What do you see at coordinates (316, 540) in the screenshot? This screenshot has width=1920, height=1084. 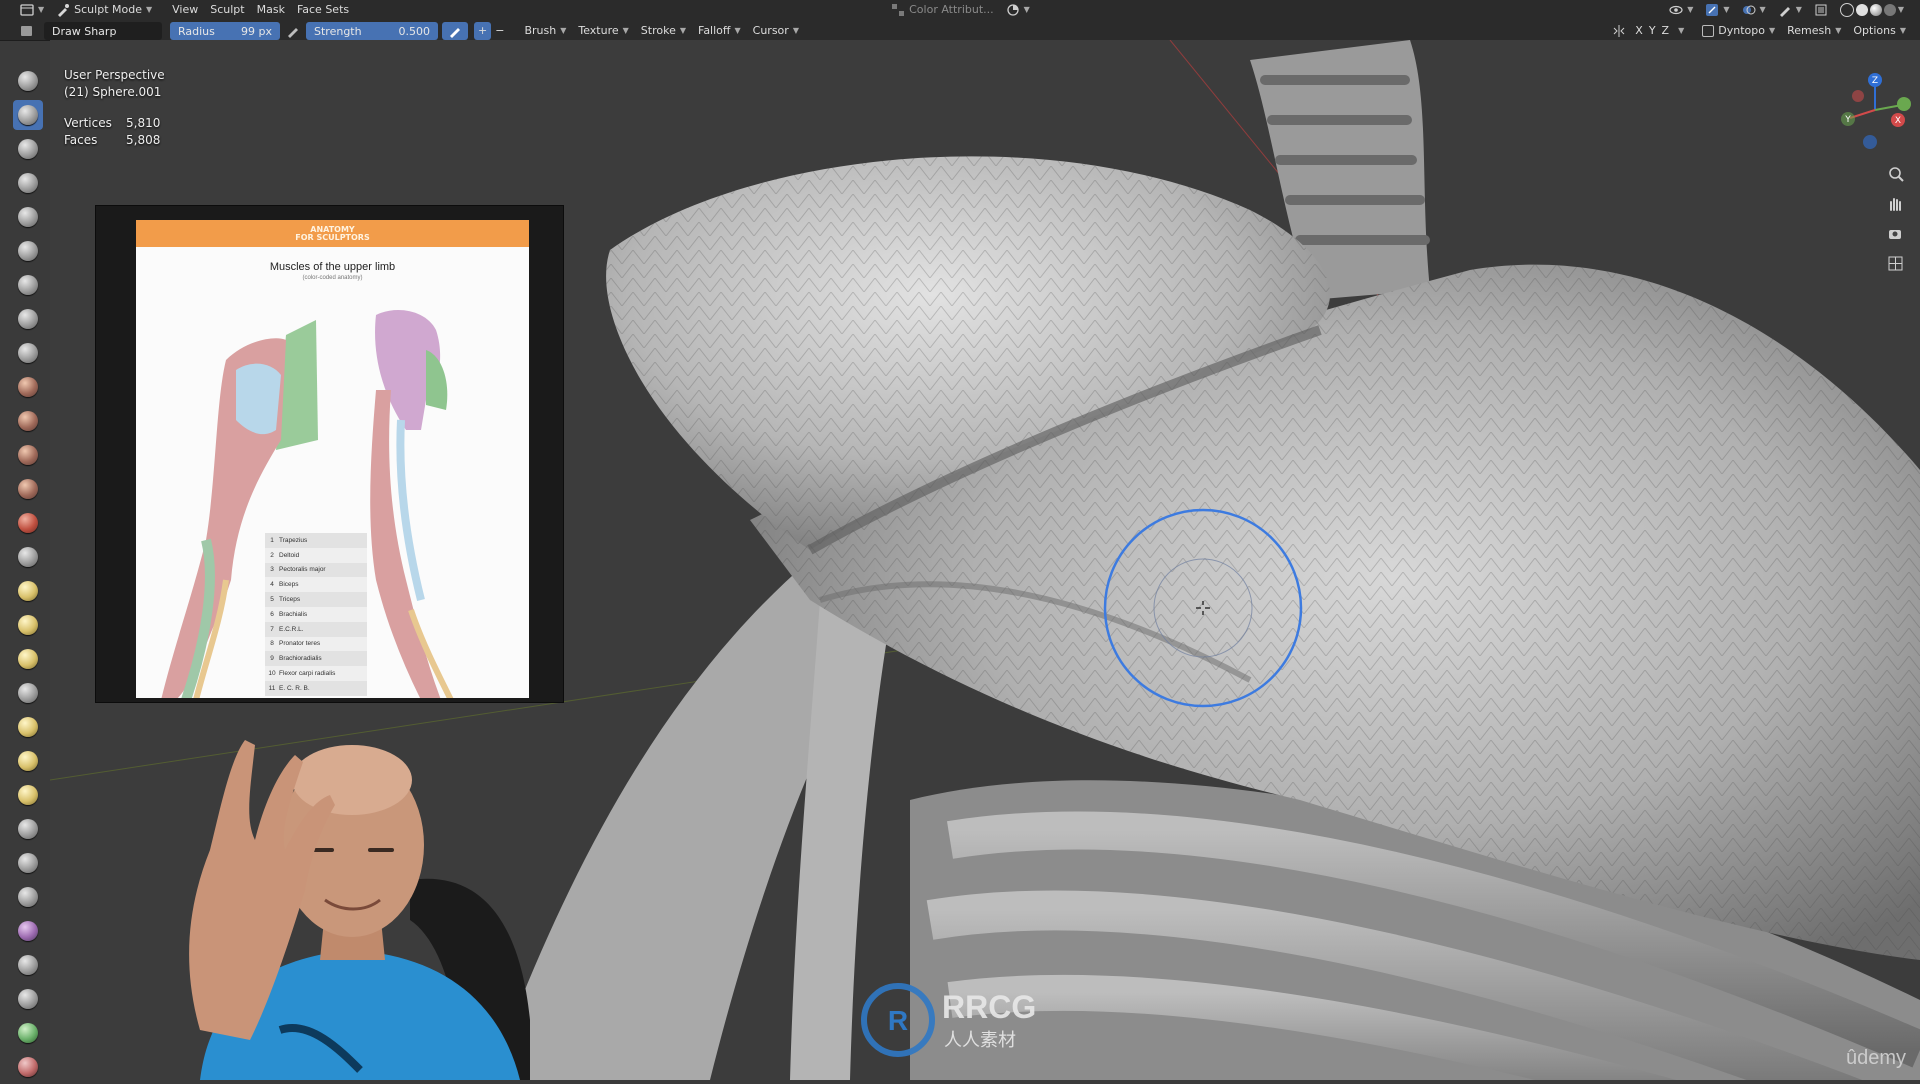 I see `legend-row: 1 Trapezius` at bounding box center [316, 540].